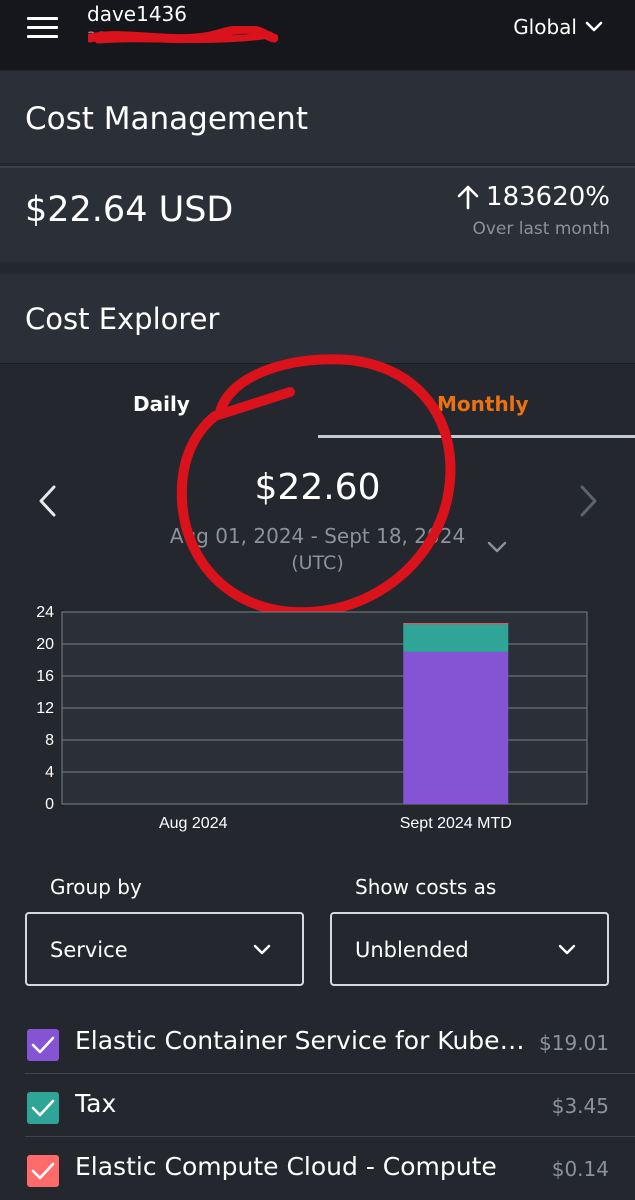  What do you see at coordinates (89, 950) in the screenshot?
I see `group-by-value: Service` at bounding box center [89, 950].